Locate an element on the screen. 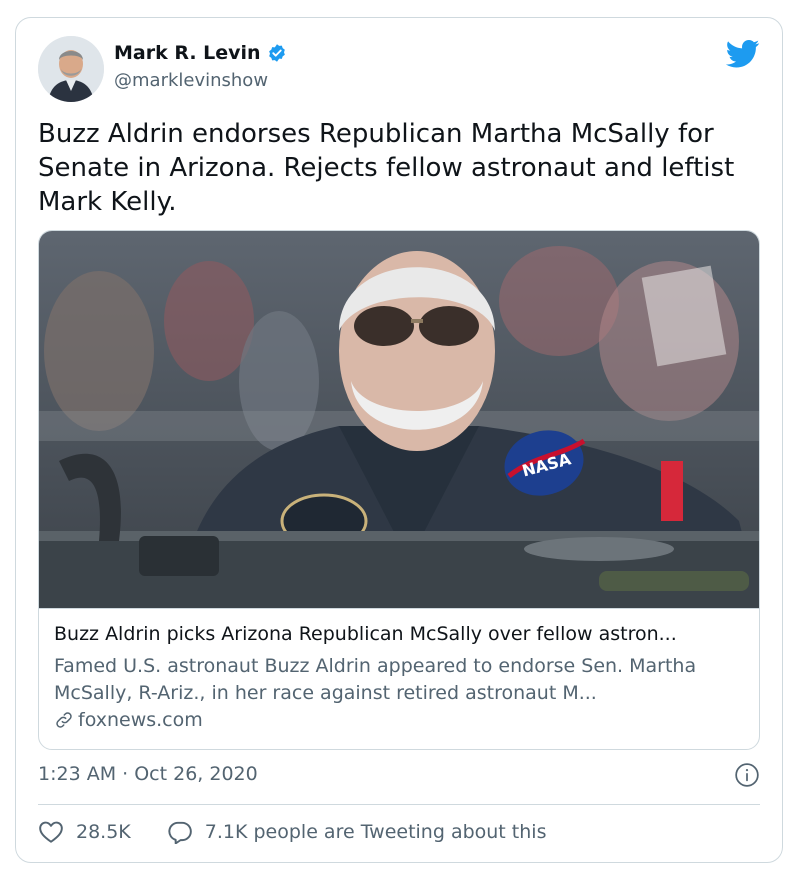 The width and height of the screenshot is (800, 878). author-display-name: Mark R. Levin is located at coordinates (187, 53).